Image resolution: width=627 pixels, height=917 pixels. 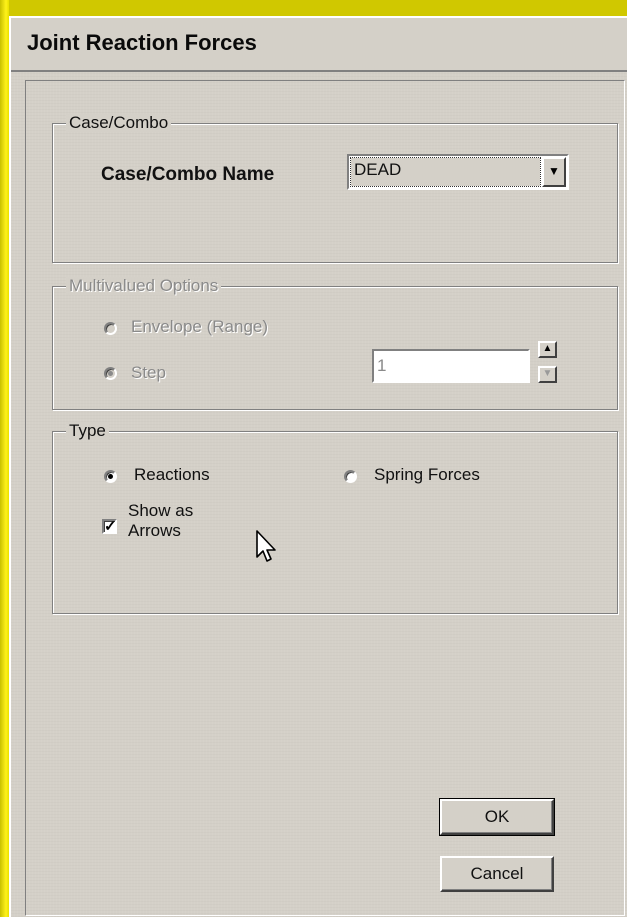 I want to click on mouse-pointer-icon, so click(x=266, y=546).